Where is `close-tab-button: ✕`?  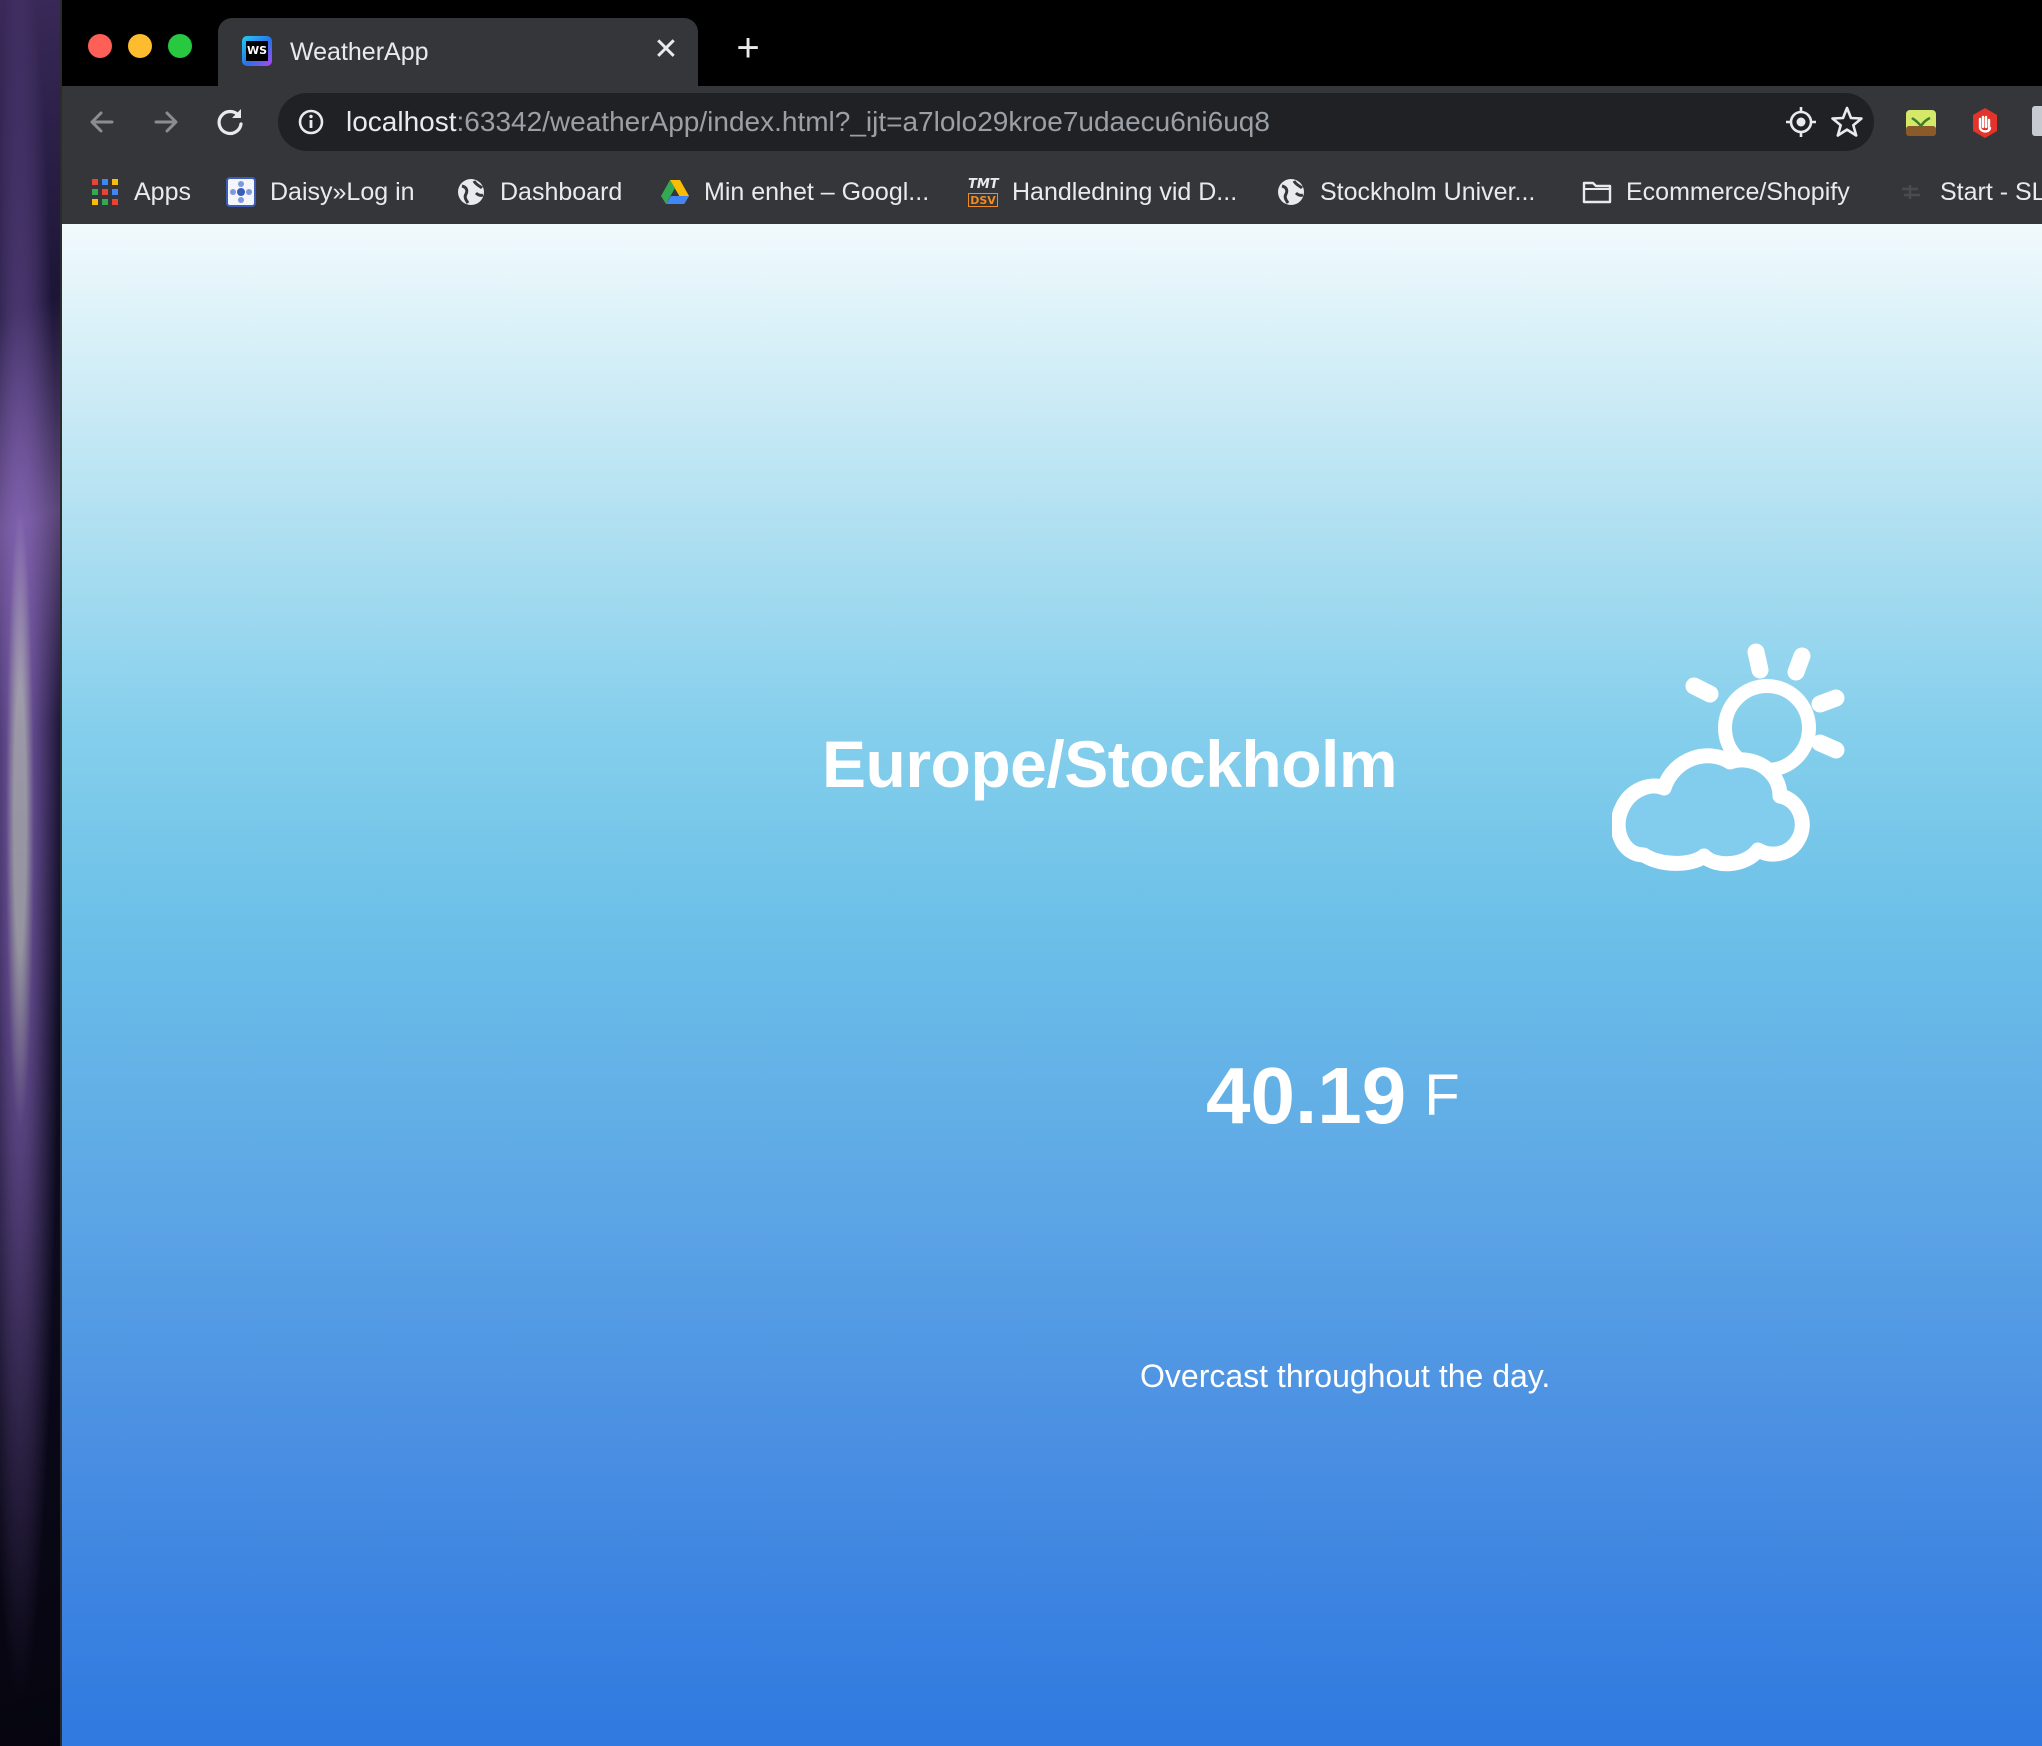 close-tab-button: ✕ is located at coordinates (666, 50).